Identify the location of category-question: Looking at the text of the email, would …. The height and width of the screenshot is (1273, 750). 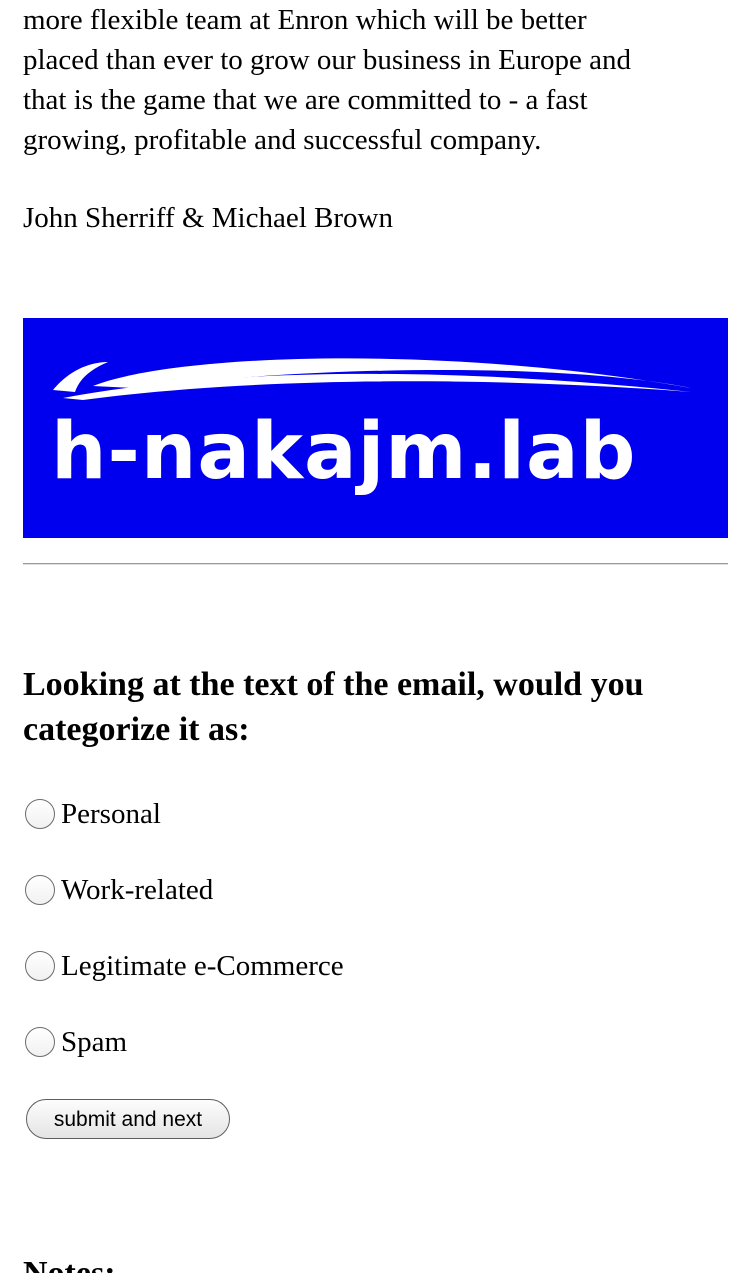
(333, 707).